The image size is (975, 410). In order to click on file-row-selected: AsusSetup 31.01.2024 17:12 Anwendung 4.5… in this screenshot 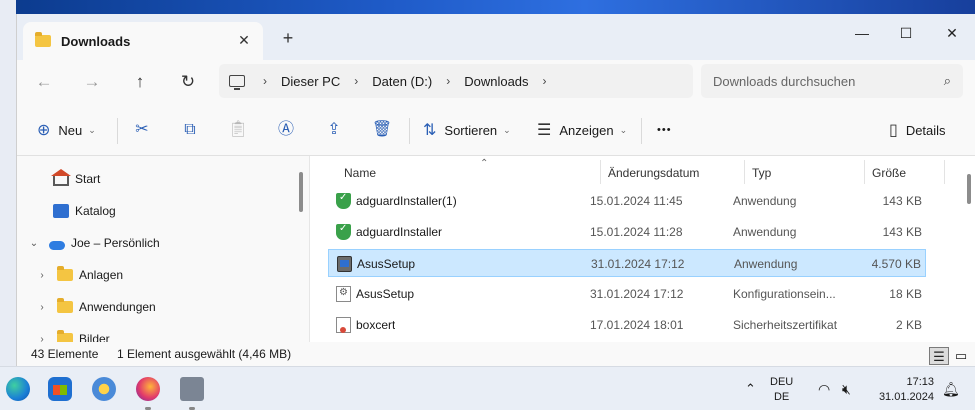, I will do `click(627, 263)`.